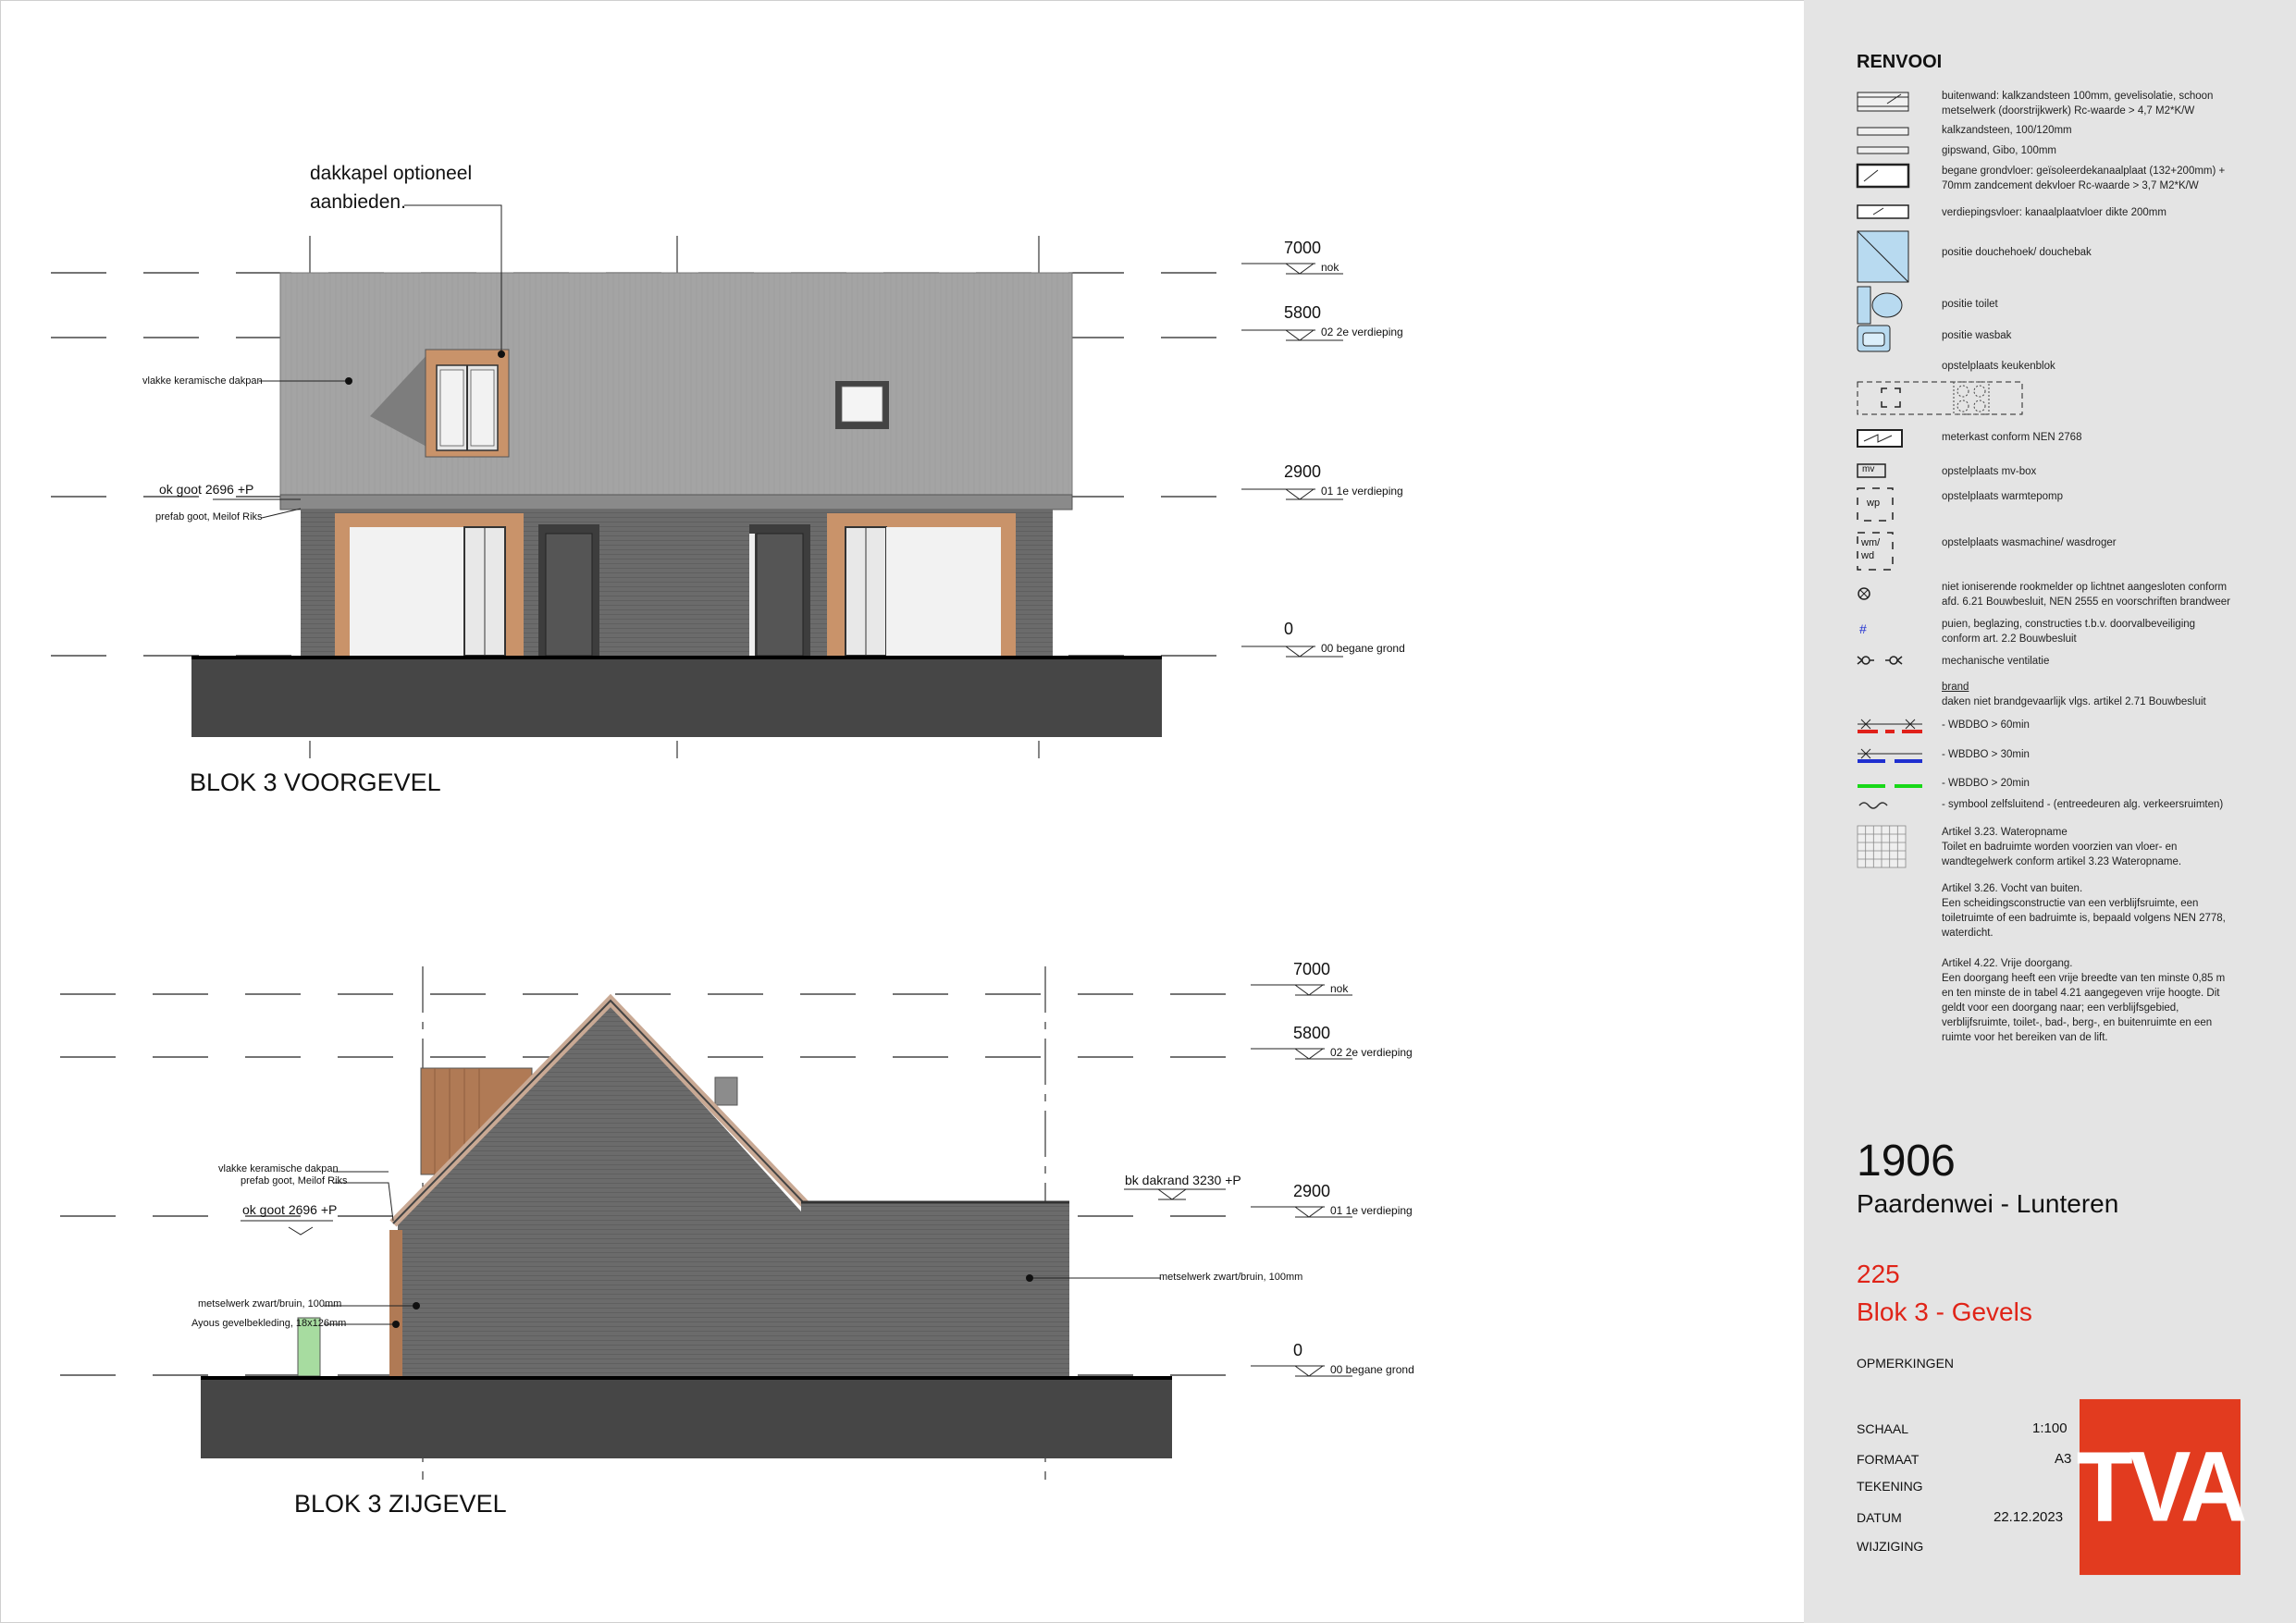  What do you see at coordinates (2029, 542) in the screenshot?
I see `legend-item-washer: opstelplaats wasmachine/ wasdroger` at bounding box center [2029, 542].